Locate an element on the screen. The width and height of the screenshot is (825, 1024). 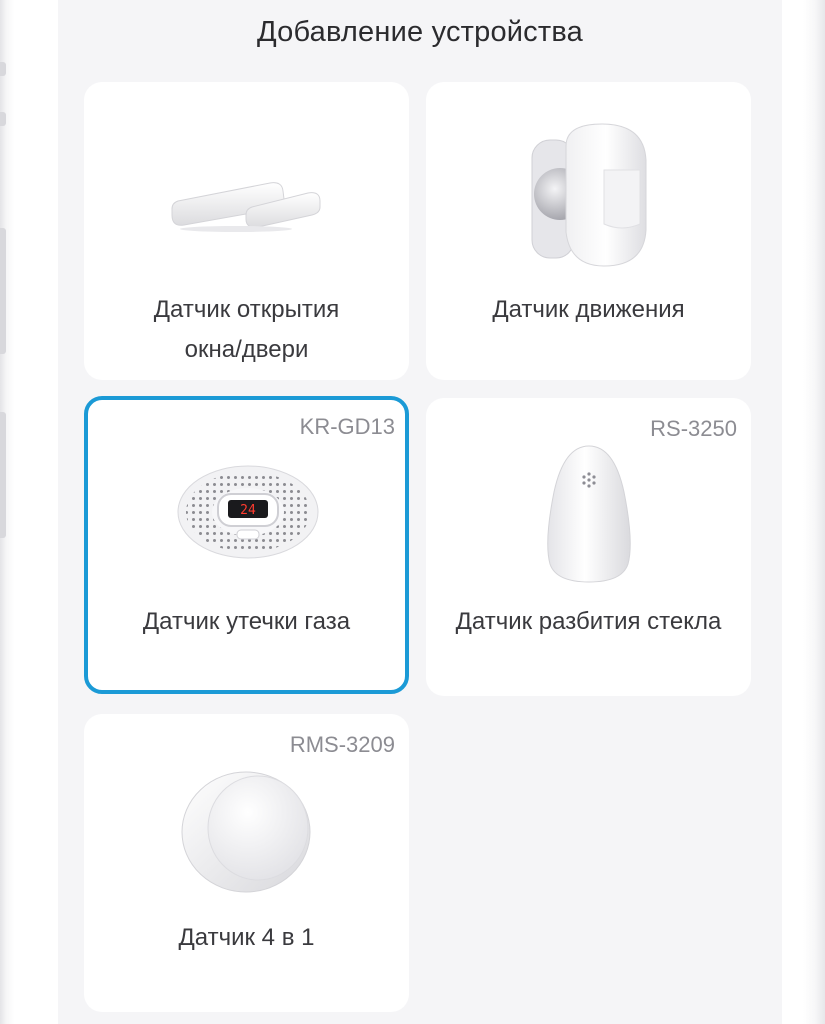
device-card-label: Датчик движения is located at coordinates (588, 309).